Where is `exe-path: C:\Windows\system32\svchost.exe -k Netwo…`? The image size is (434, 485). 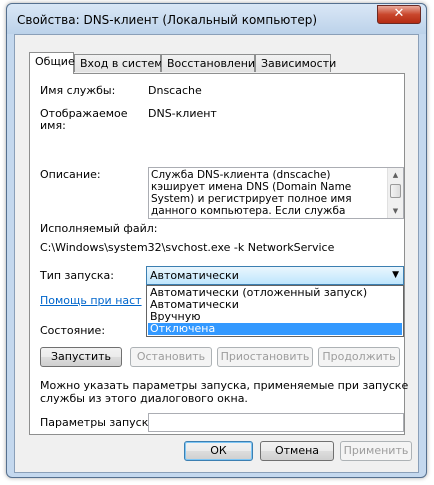
exe-path: C:\Windows\system32\svchost.exe -k Netwo… is located at coordinates (187, 247).